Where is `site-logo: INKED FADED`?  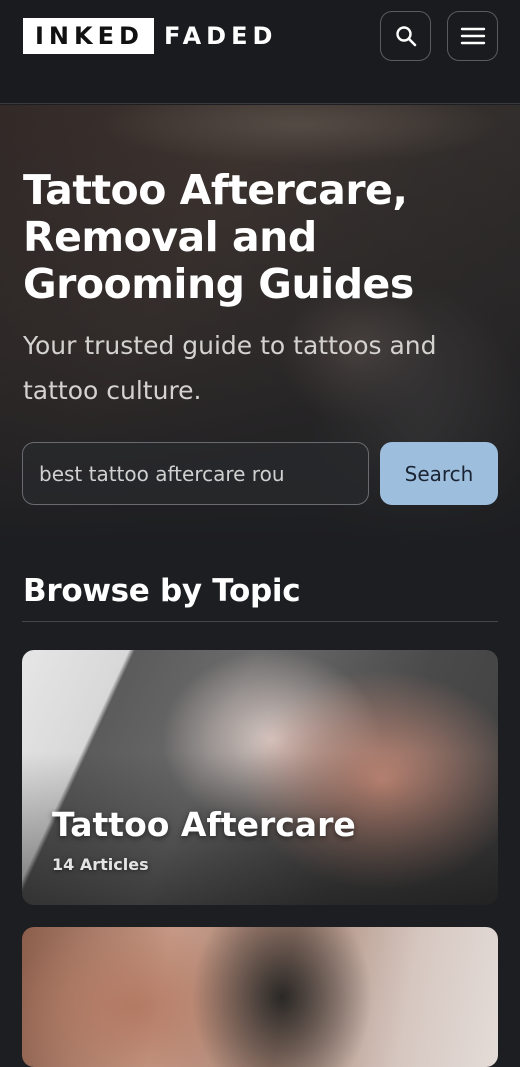
site-logo: INKED FADED is located at coordinates (150, 36).